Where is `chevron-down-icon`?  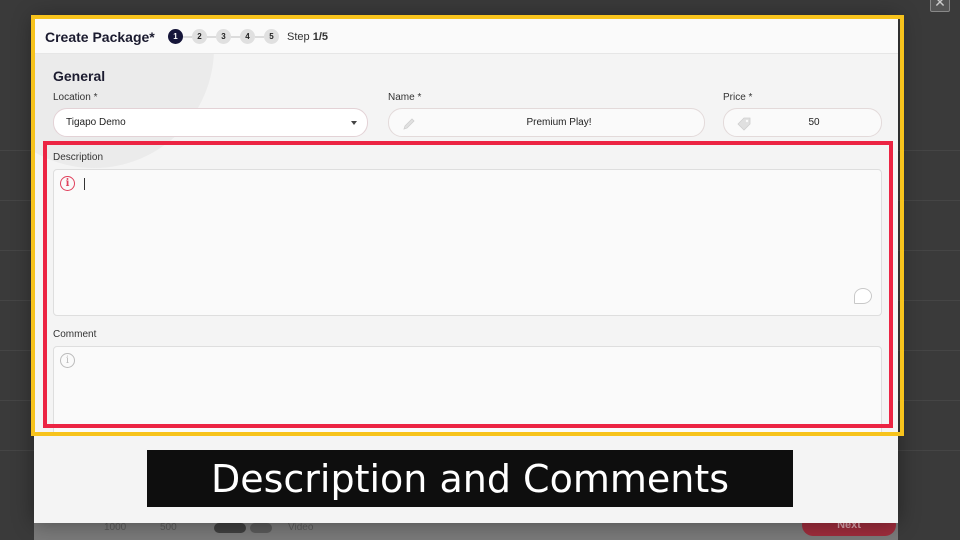 chevron-down-icon is located at coordinates (354, 123).